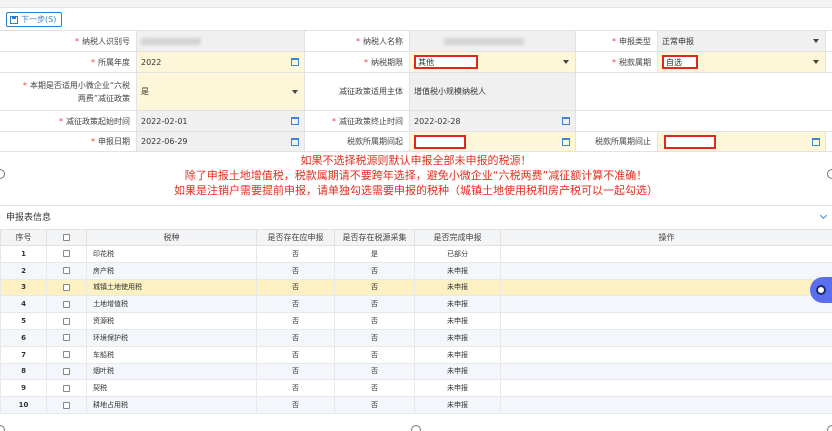 The height and width of the screenshot is (431, 832). What do you see at coordinates (357, 62) in the screenshot?
I see `period-label: * 纳税期限` at bounding box center [357, 62].